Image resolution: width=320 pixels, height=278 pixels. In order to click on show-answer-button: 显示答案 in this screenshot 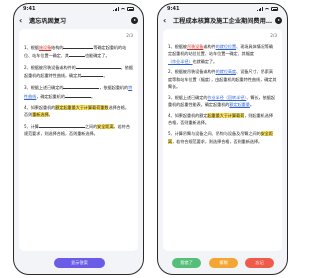, I will do `click(79, 263)`.